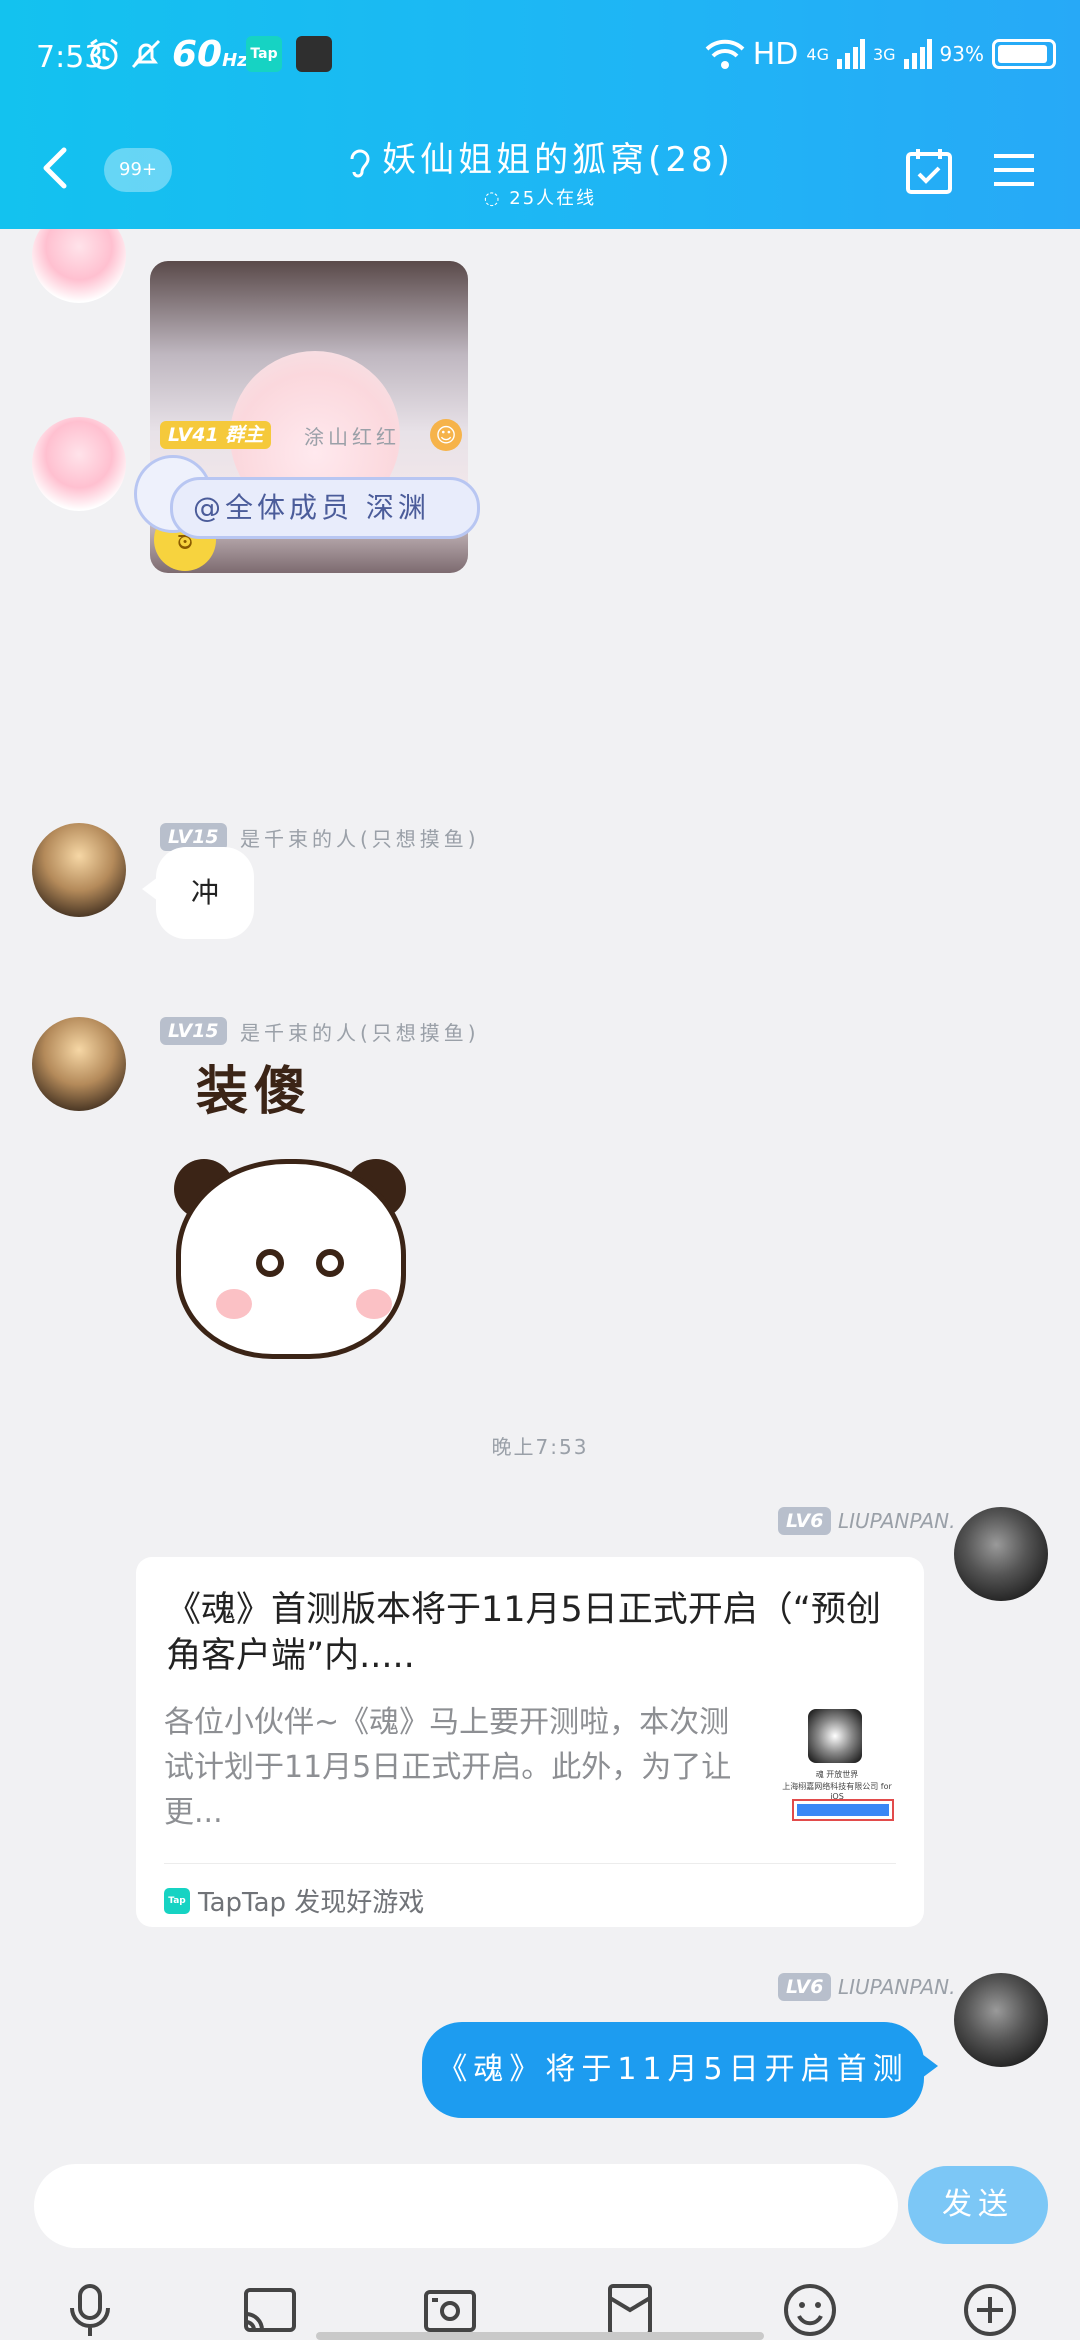  I want to click on message-bubble: 冲, so click(198, 893).